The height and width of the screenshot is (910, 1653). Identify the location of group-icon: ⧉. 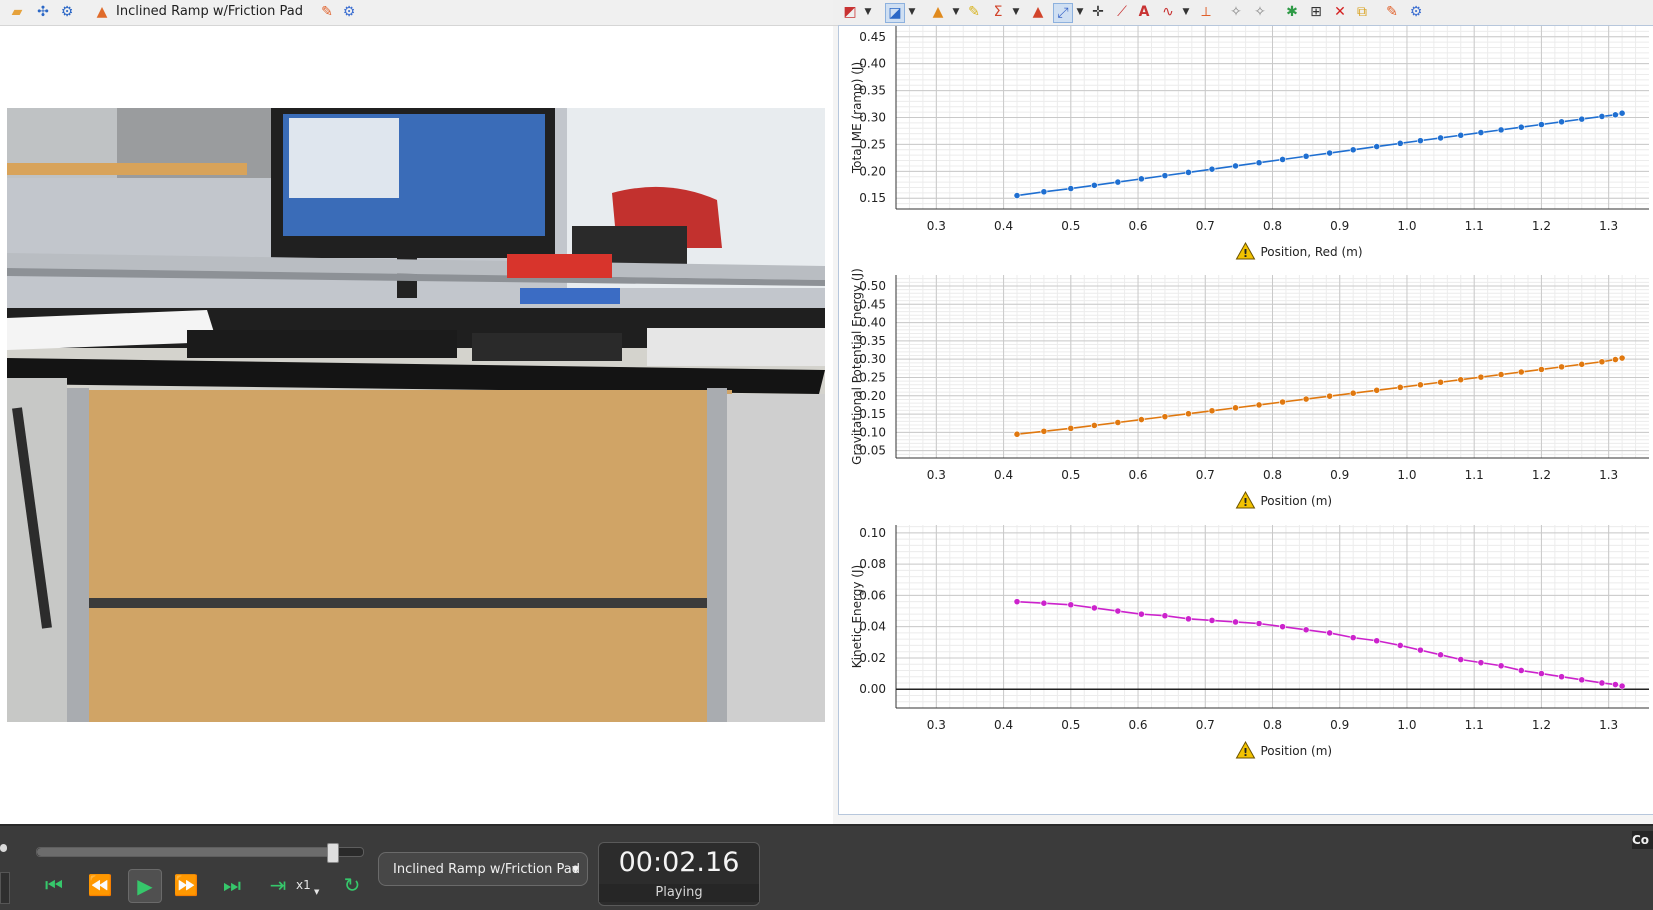
(1362, 12).